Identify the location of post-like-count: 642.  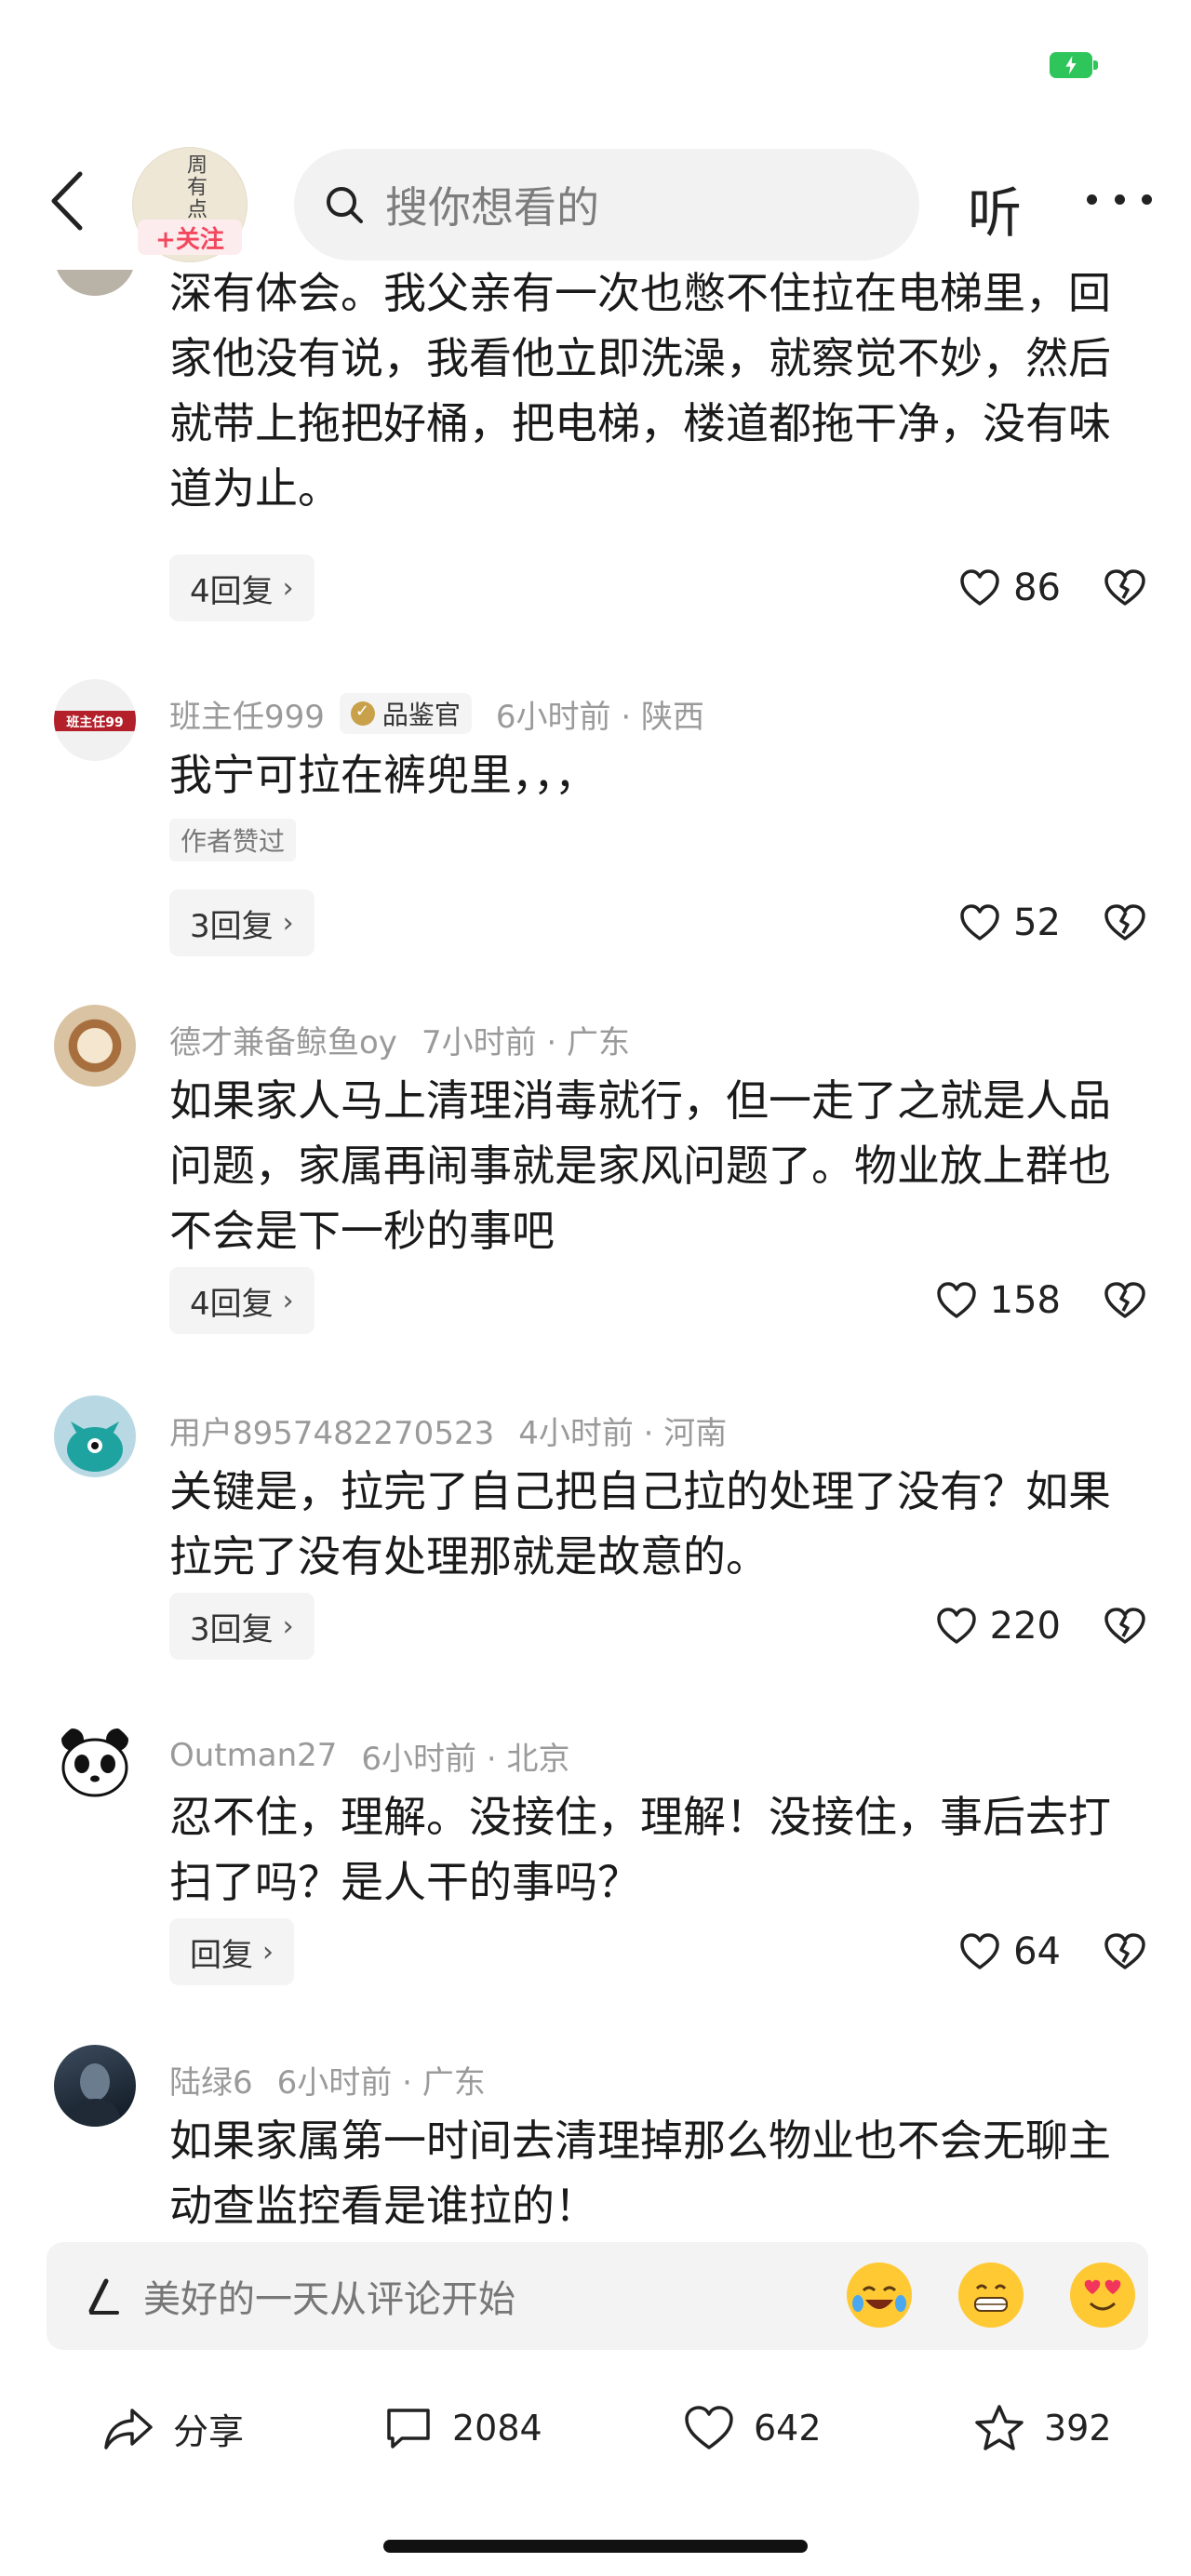
(788, 2428).